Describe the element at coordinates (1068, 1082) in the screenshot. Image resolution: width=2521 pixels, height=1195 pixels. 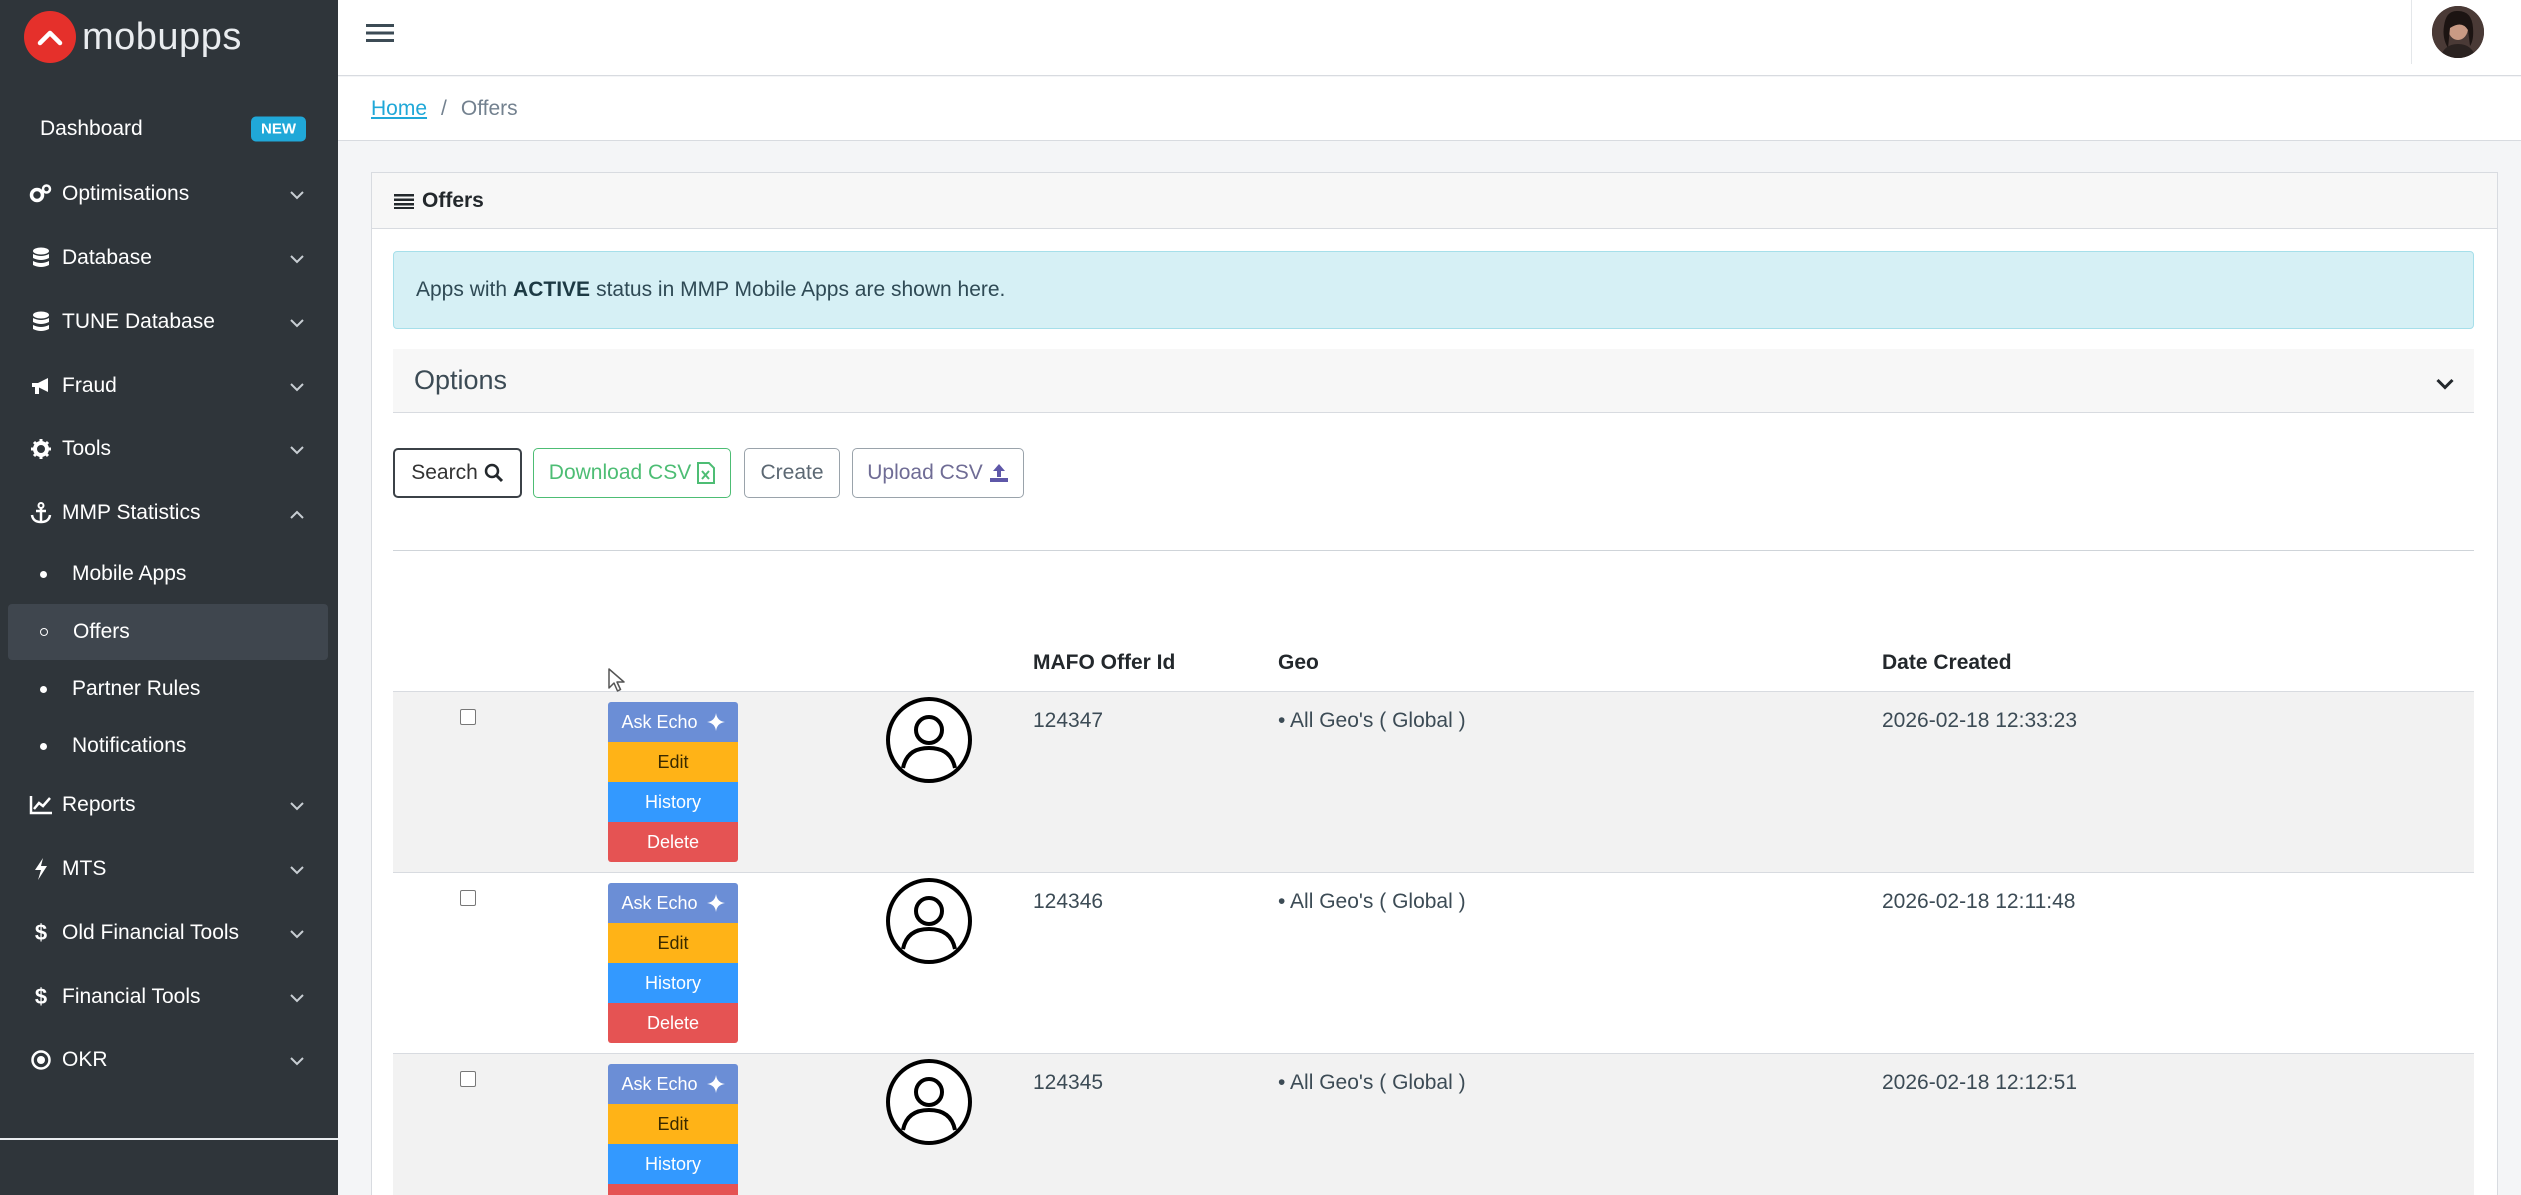
I see `offer-id-cell: 124345` at that location.